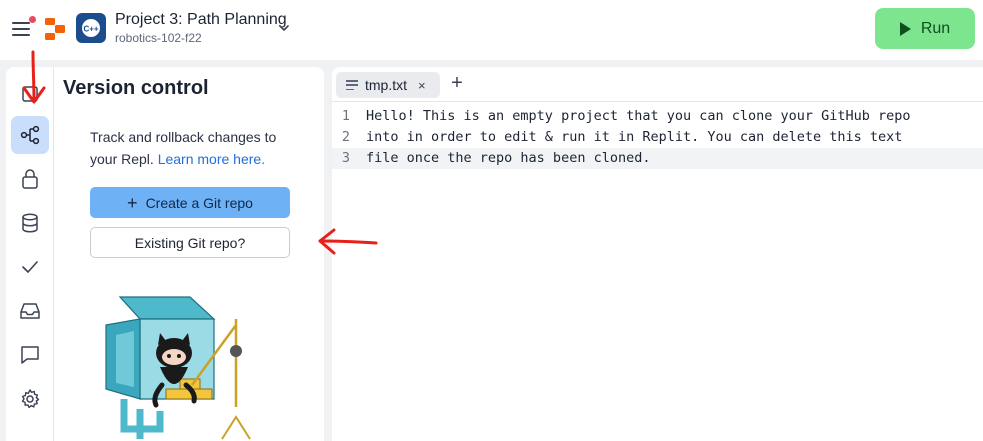  I want to click on tab-label: tmp.txt, so click(386, 85).